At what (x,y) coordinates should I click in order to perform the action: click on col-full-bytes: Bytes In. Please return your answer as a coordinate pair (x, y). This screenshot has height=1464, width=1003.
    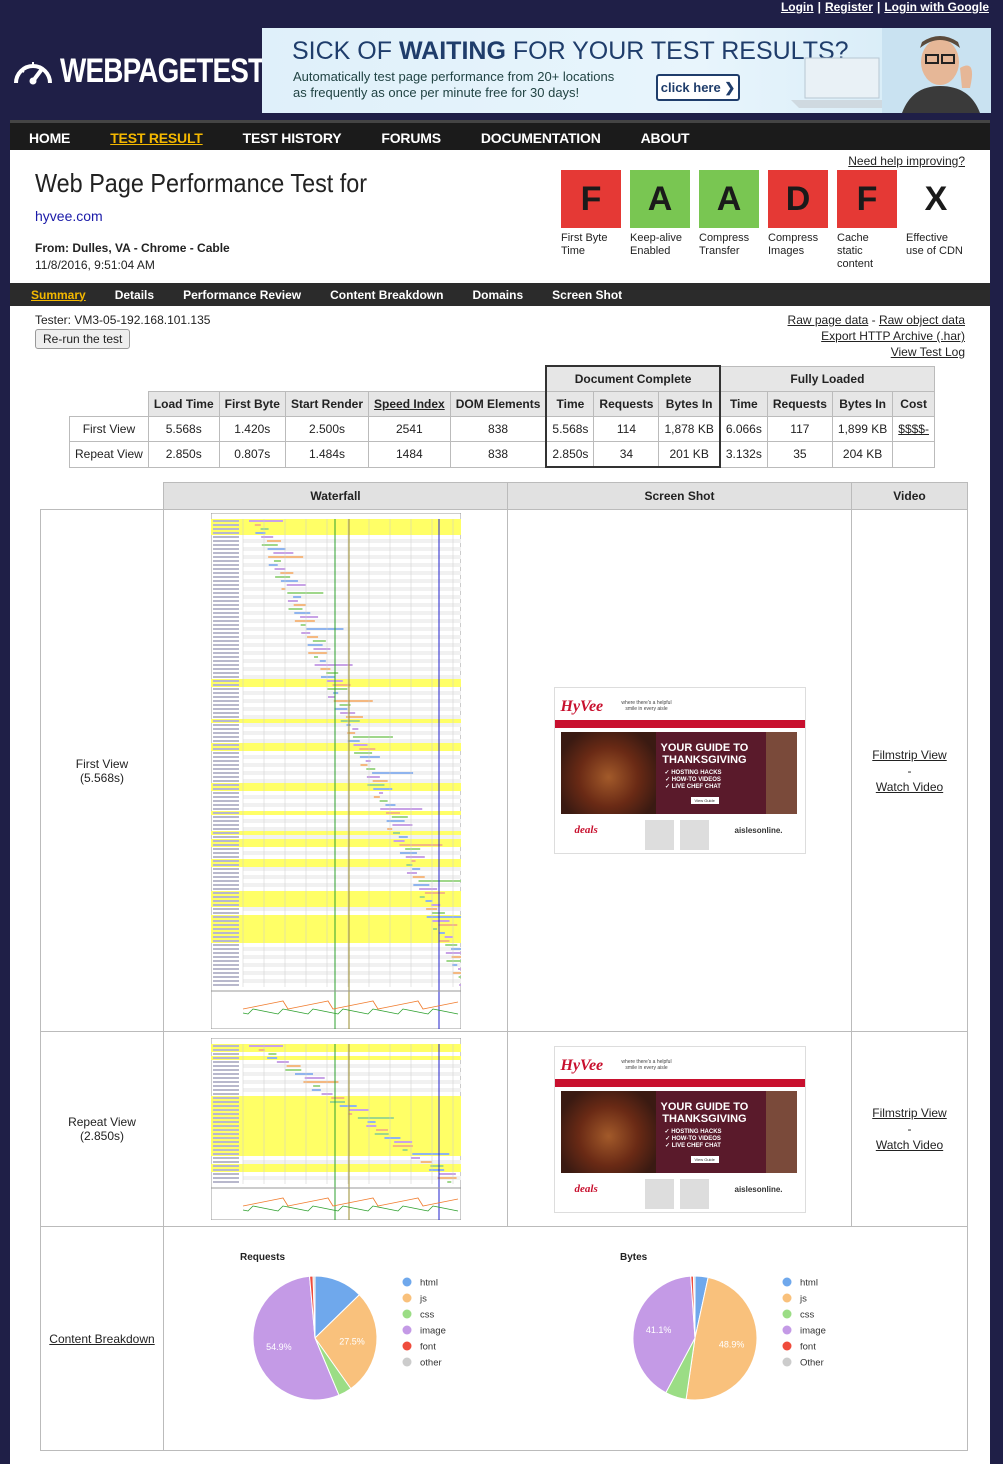
    Looking at the image, I should click on (862, 404).